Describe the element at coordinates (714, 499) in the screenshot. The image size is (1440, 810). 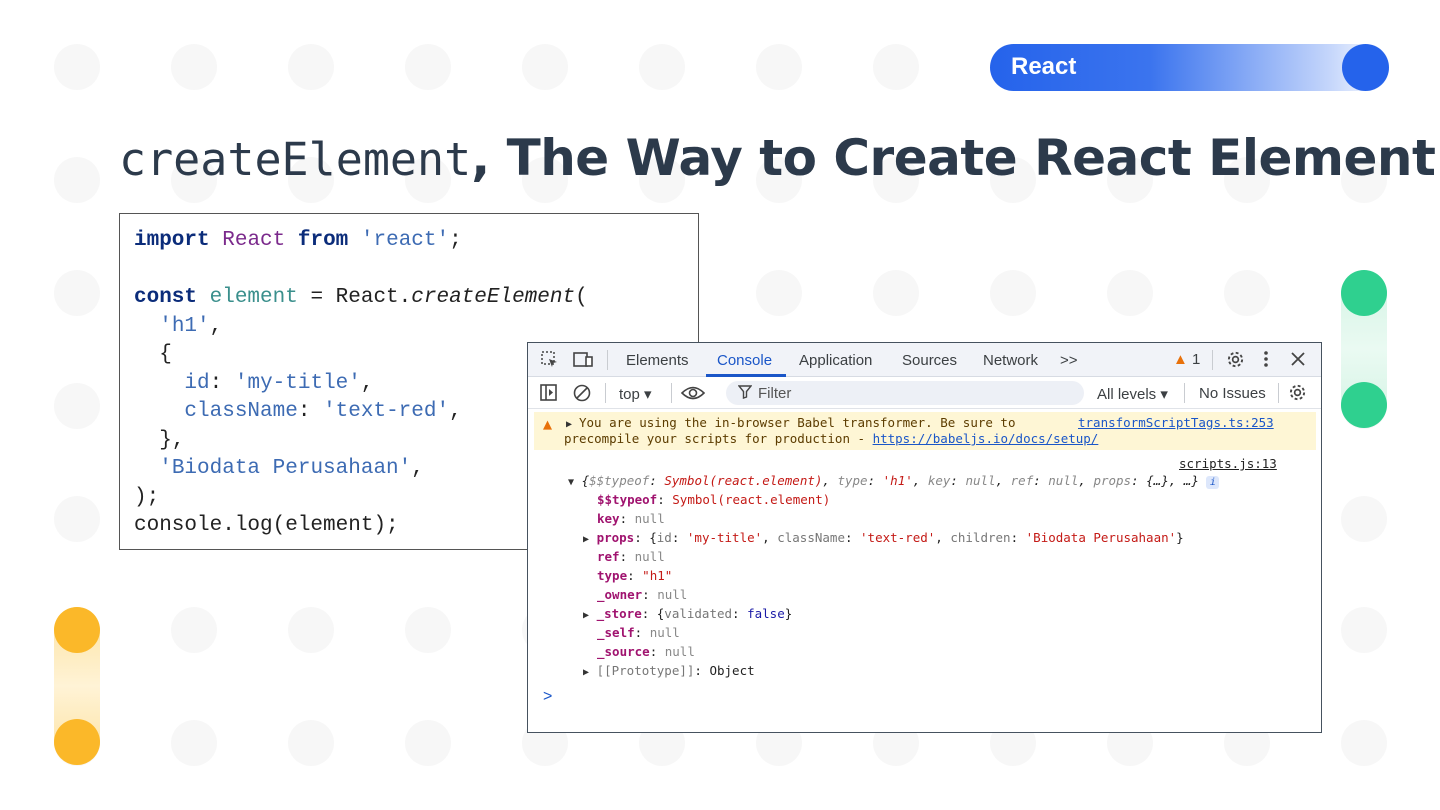
I see `object-property-row: $$typeof: Symbol(react.element)` at that location.